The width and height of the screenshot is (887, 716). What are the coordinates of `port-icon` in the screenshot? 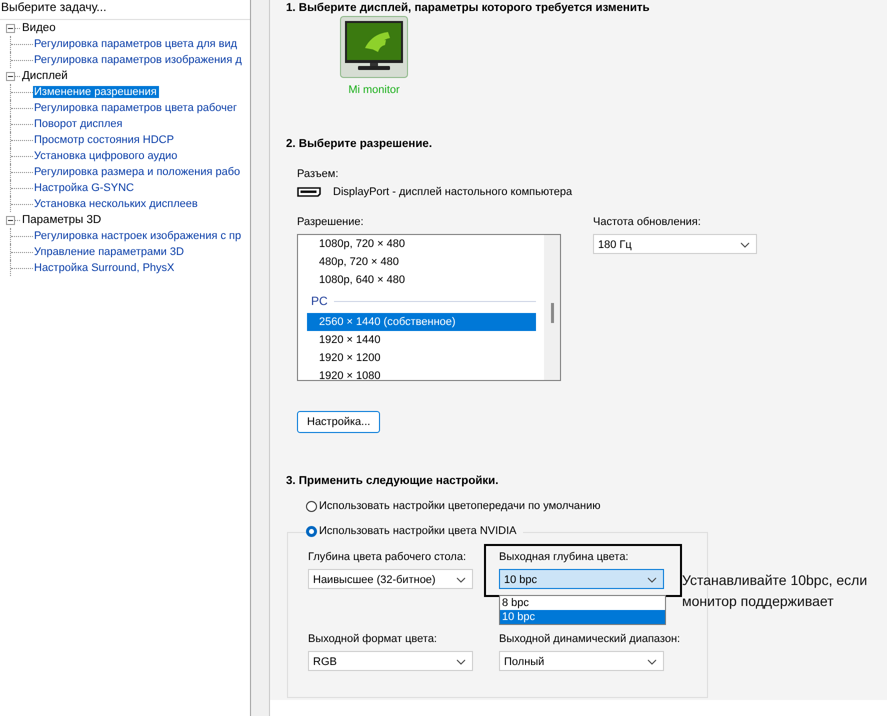 It's located at (309, 192).